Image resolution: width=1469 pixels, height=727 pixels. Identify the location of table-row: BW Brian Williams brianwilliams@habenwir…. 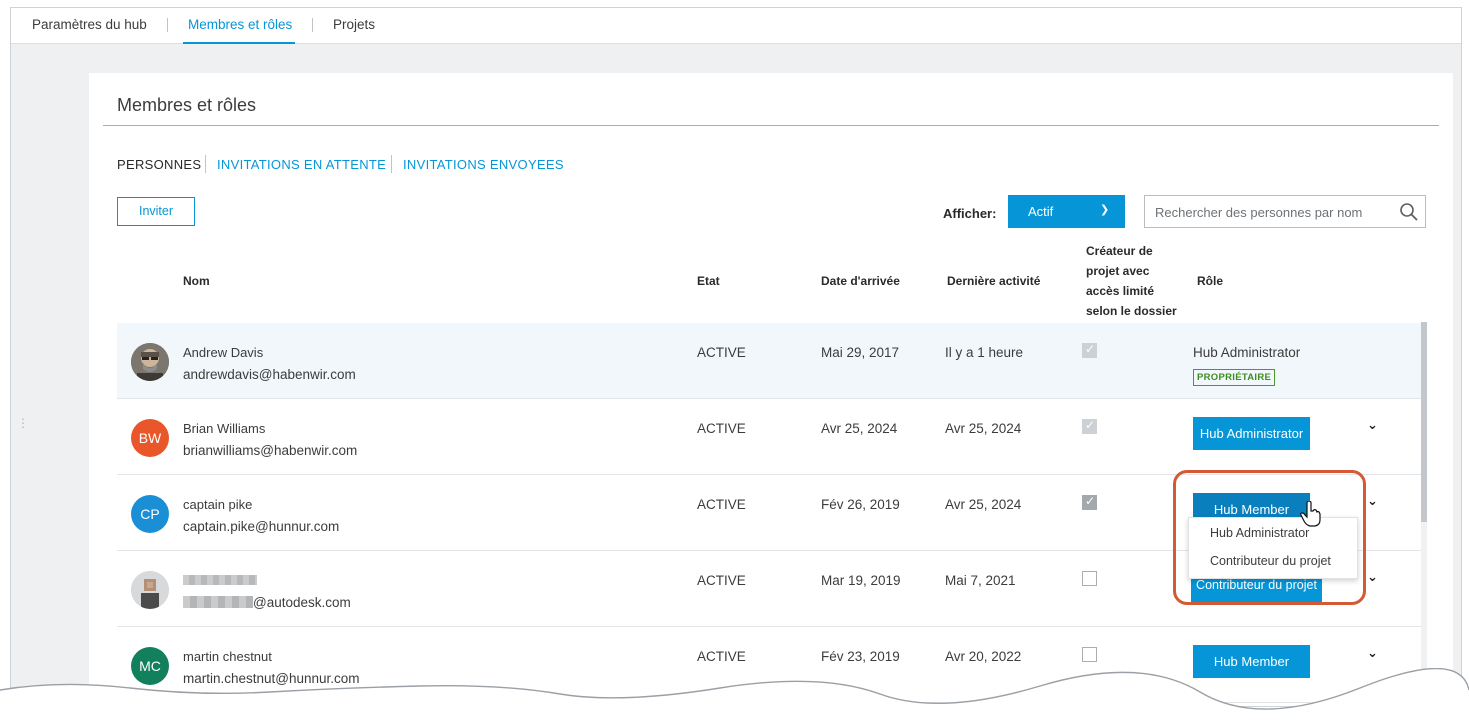
(769, 437).